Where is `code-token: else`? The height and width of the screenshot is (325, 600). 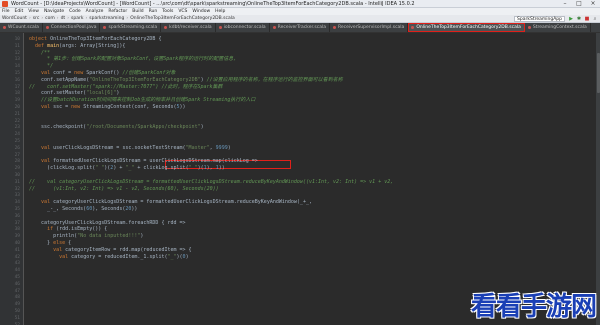 code-token: else is located at coordinates (61, 243).